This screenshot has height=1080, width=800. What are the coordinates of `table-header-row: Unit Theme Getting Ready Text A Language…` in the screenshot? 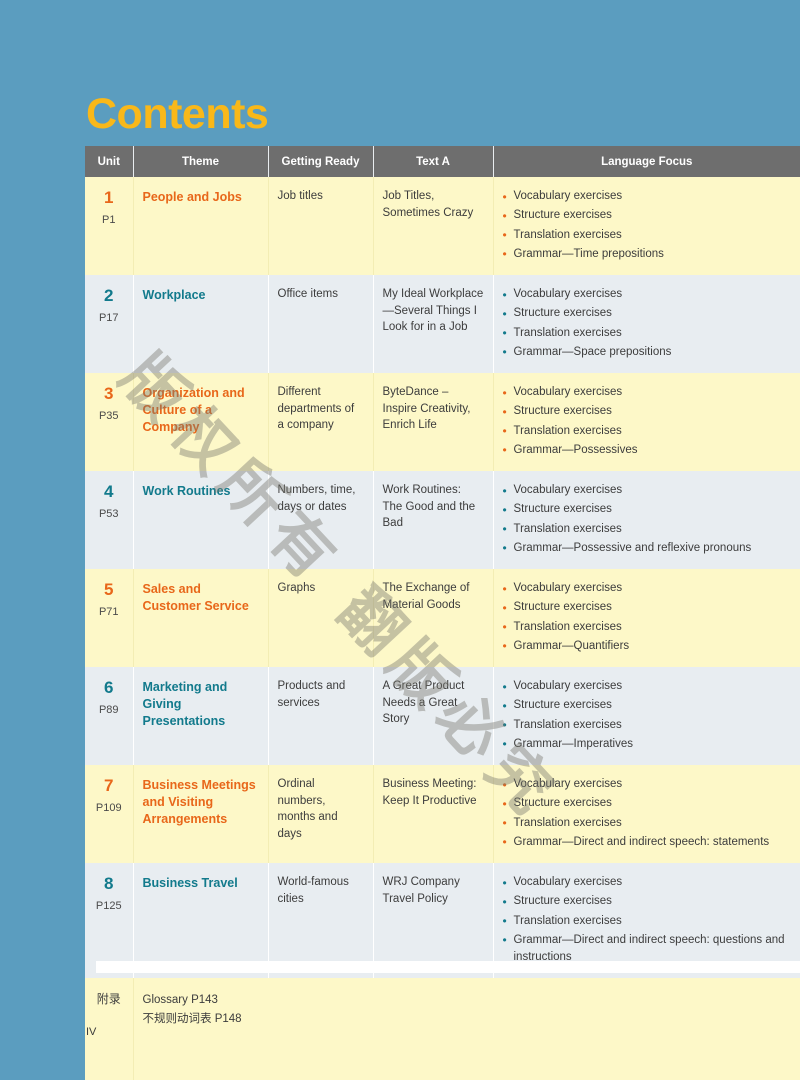 It's located at (442, 161).